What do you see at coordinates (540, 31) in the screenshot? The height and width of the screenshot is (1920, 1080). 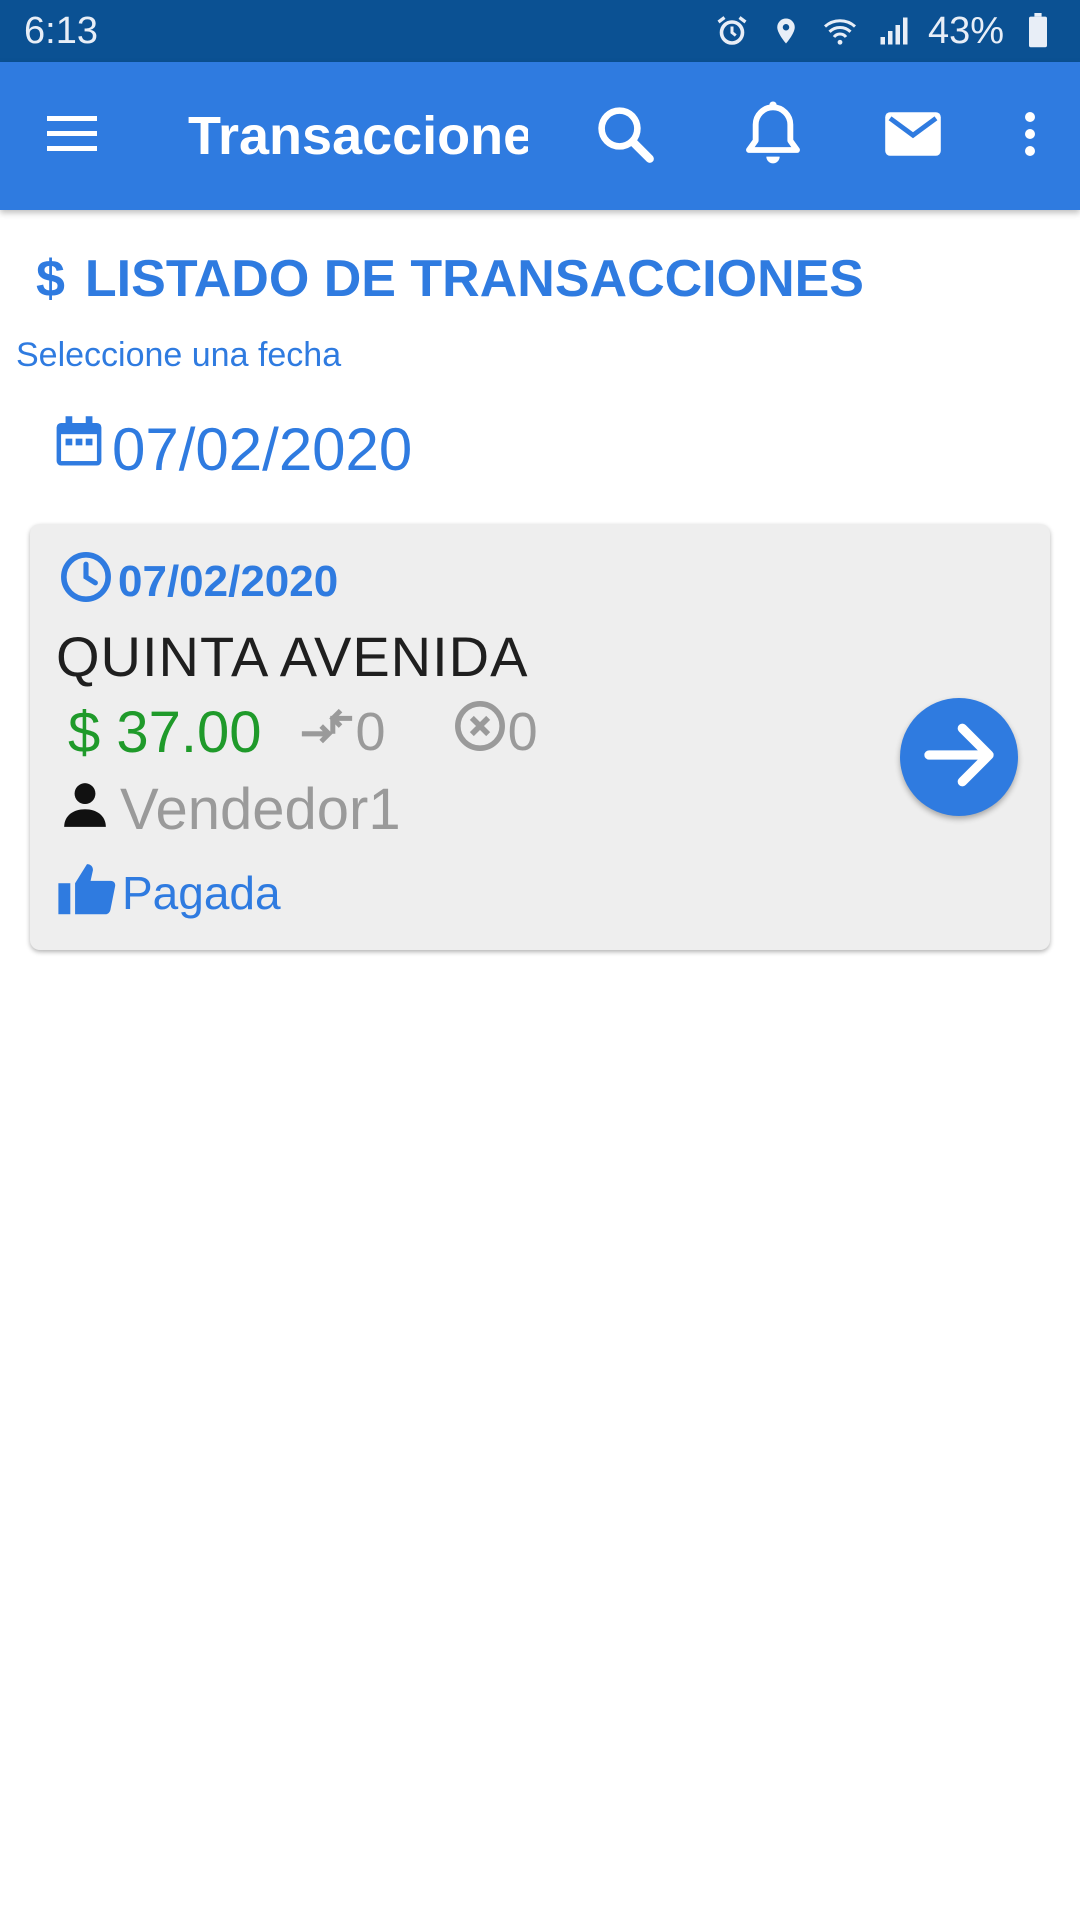 I see `status-bar: 6:13 43%` at bounding box center [540, 31].